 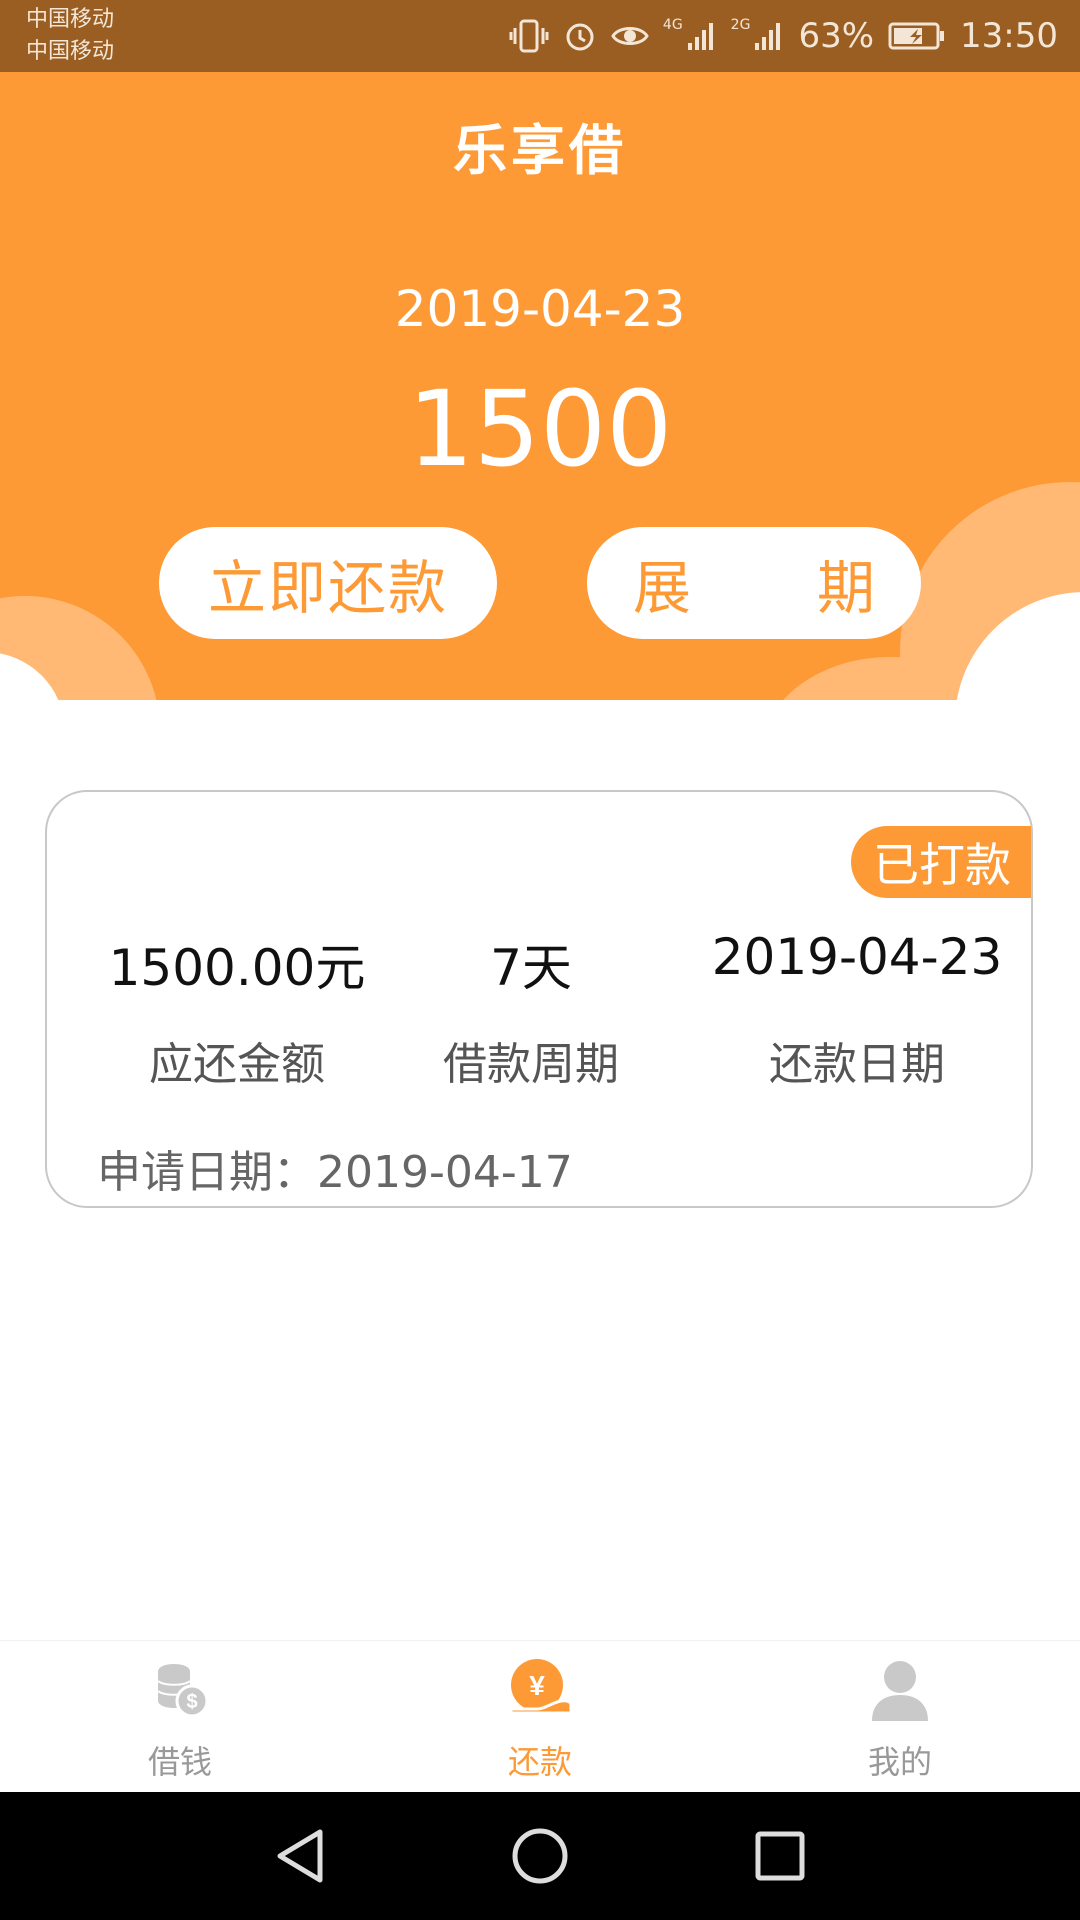 I want to click on repay-date-value: 2019-04-23, so click(x=857, y=957).